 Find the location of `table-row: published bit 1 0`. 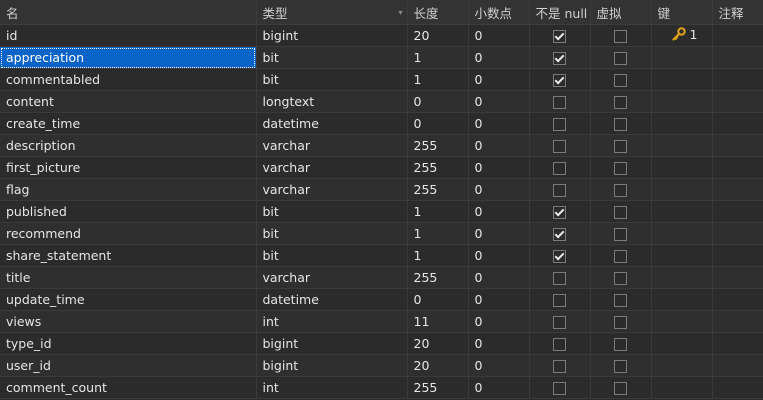

table-row: published bit 1 0 is located at coordinates (381, 211).